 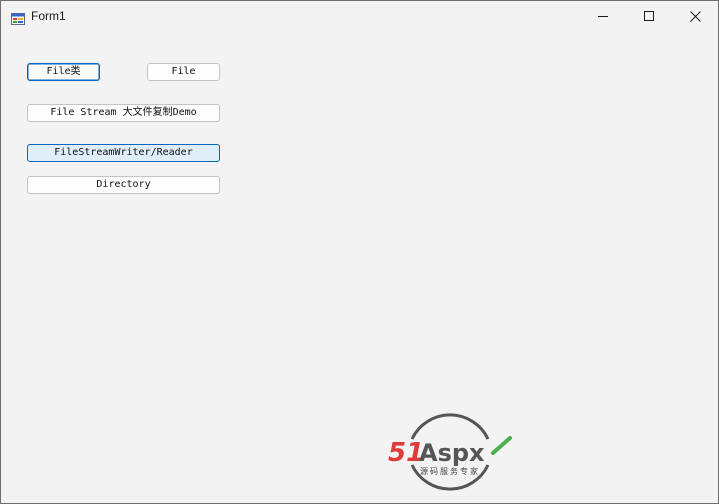 I want to click on maximize-icon, so click(x=649, y=16).